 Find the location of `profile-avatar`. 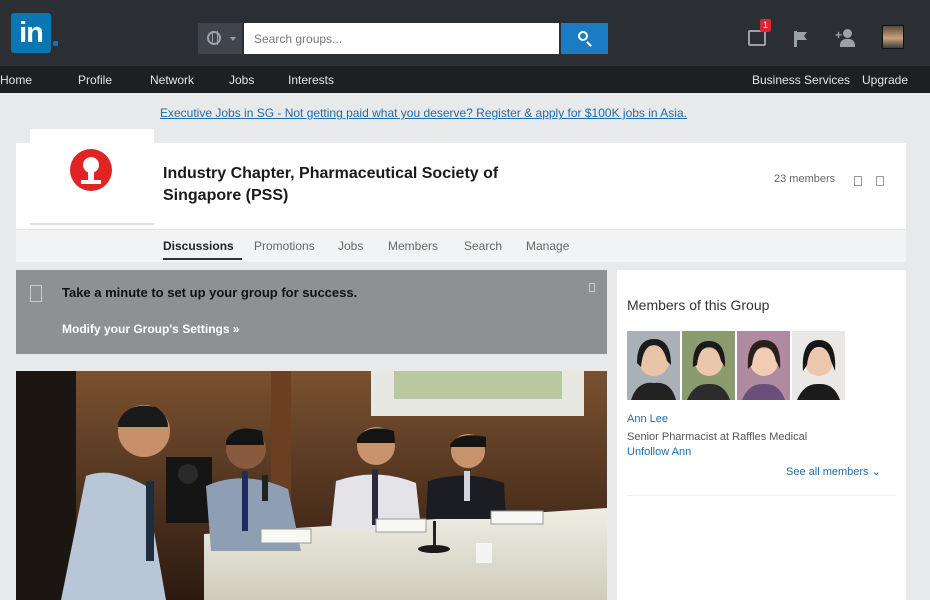

profile-avatar is located at coordinates (893, 37).